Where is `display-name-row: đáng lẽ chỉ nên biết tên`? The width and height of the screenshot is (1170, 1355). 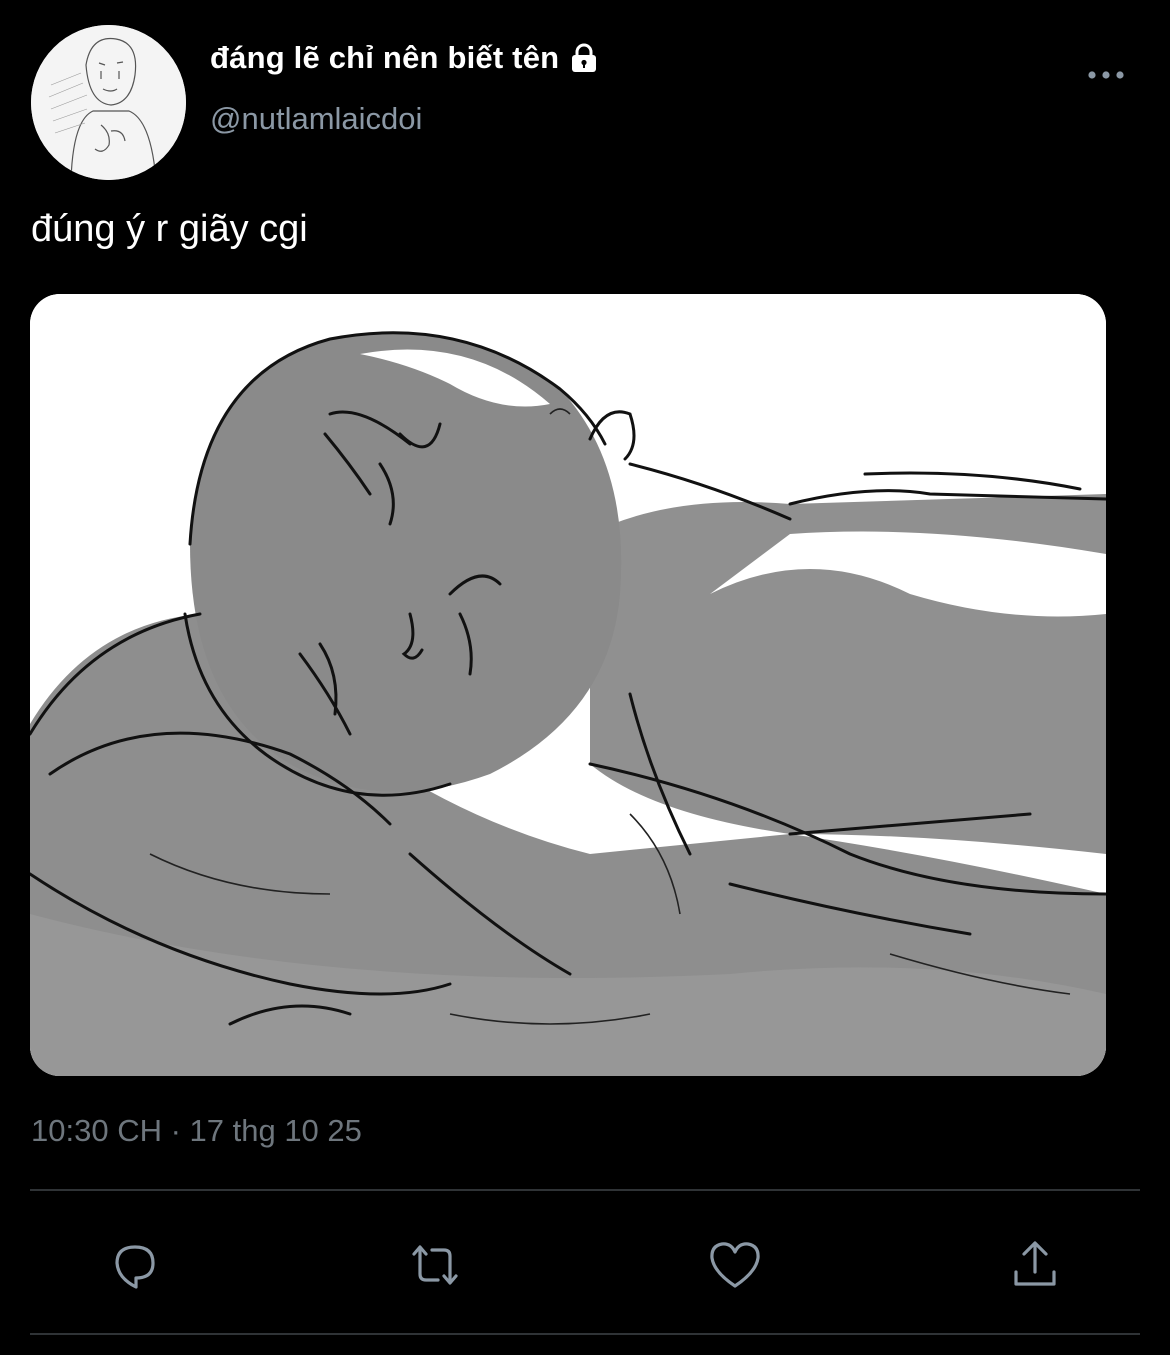 display-name-row: đáng lẽ chỉ nên biết tên is located at coordinates (405, 58).